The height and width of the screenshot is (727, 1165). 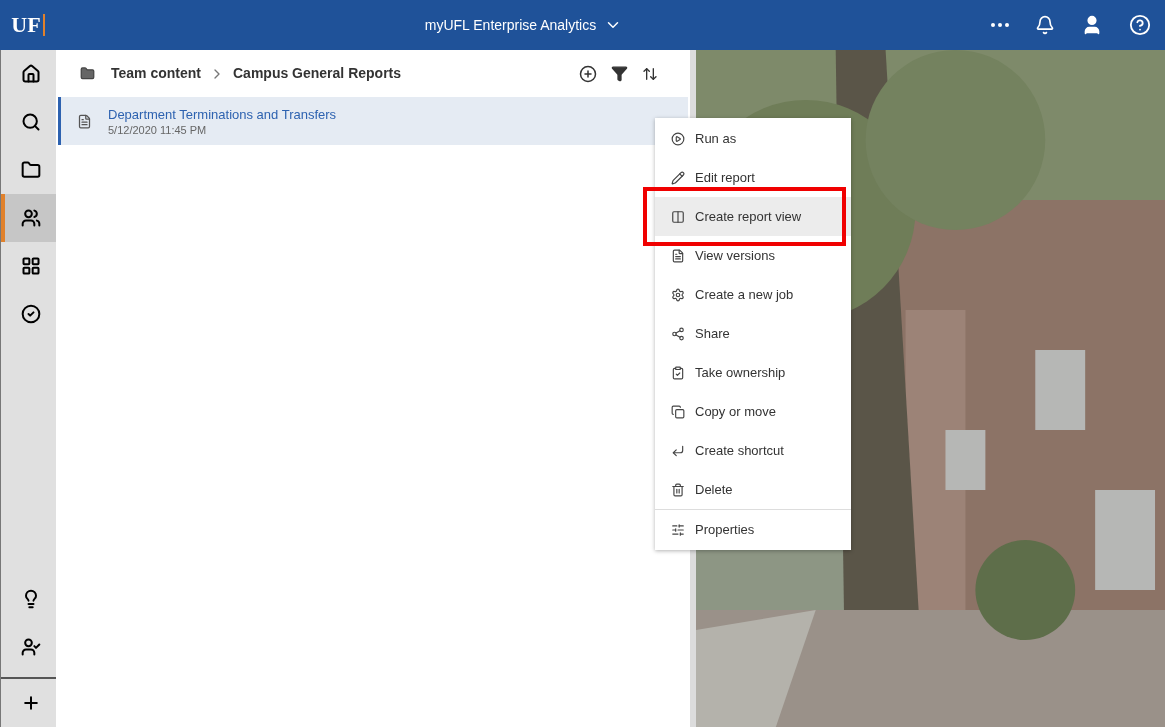 I want to click on clipboard-icon, so click(x=678, y=372).